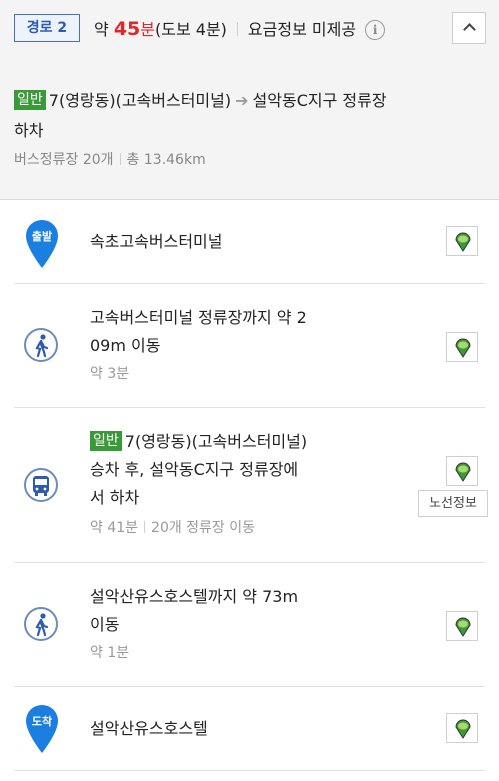 The width and height of the screenshot is (499, 781). What do you see at coordinates (302, 29) in the screenshot?
I see `fare-info: 요금정보 미제공` at bounding box center [302, 29].